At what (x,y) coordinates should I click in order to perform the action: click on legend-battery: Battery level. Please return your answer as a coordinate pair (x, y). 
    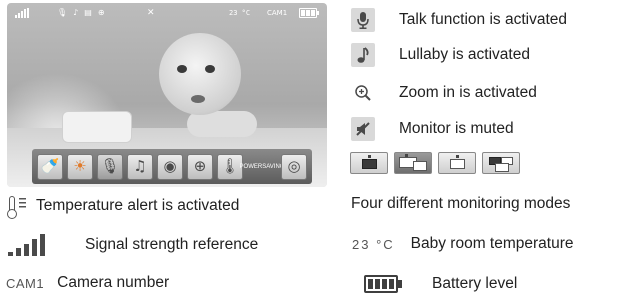
    Looking at the image, I should click on (440, 284).